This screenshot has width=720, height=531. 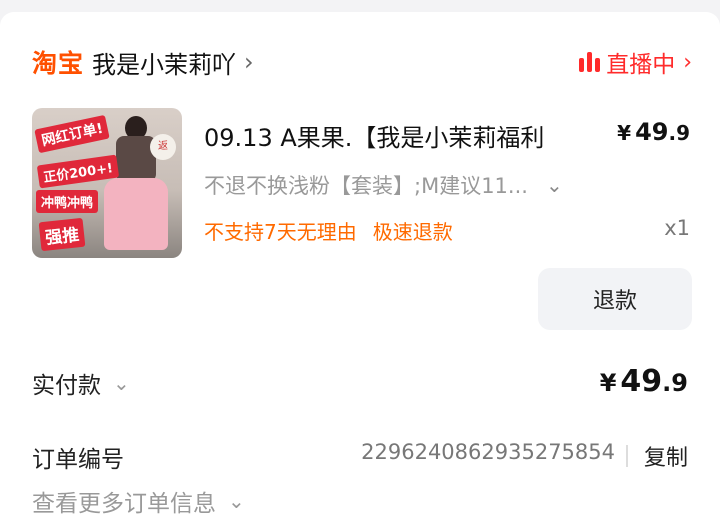 What do you see at coordinates (280, 232) in the screenshot?
I see `policy-no-return: 不支持7天无理由` at bounding box center [280, 232].